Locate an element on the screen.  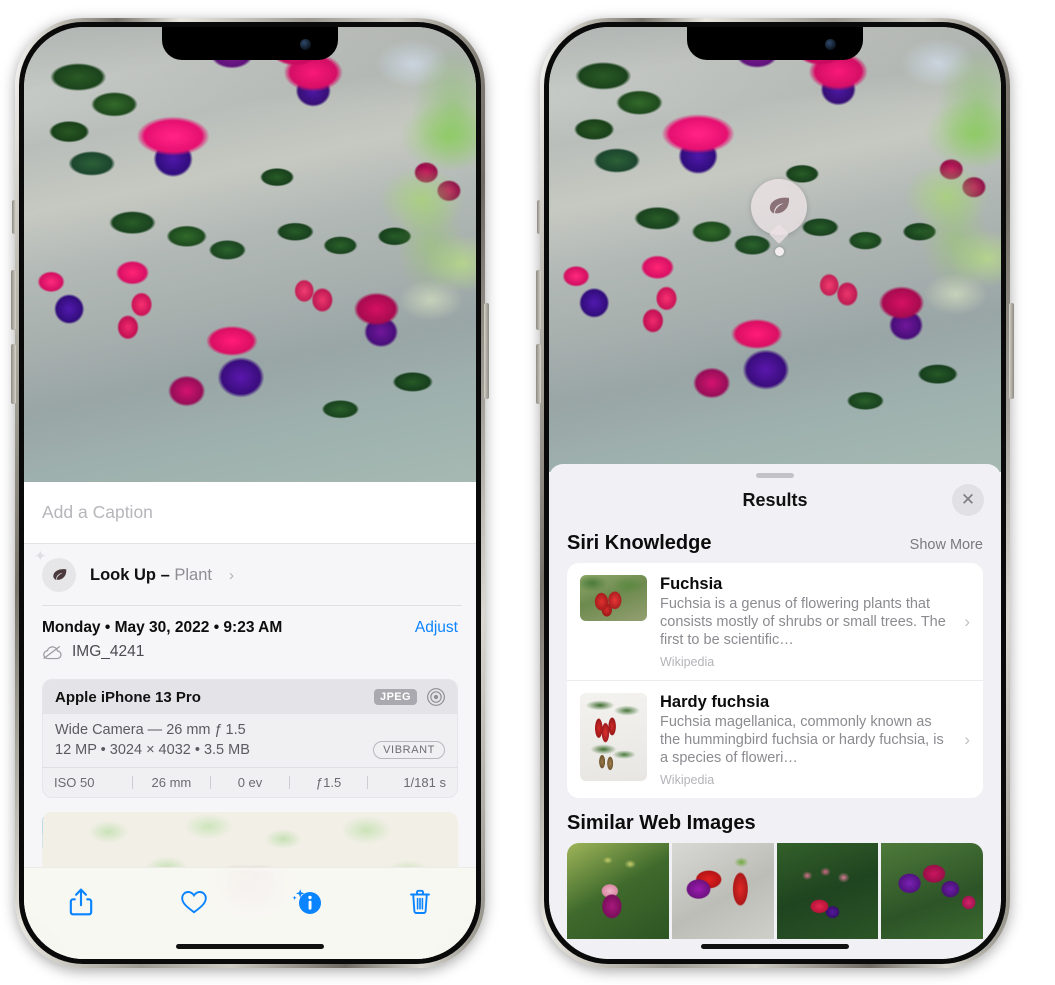
color-profile-chip: VIBRANT is located at coordinates (409, 750).